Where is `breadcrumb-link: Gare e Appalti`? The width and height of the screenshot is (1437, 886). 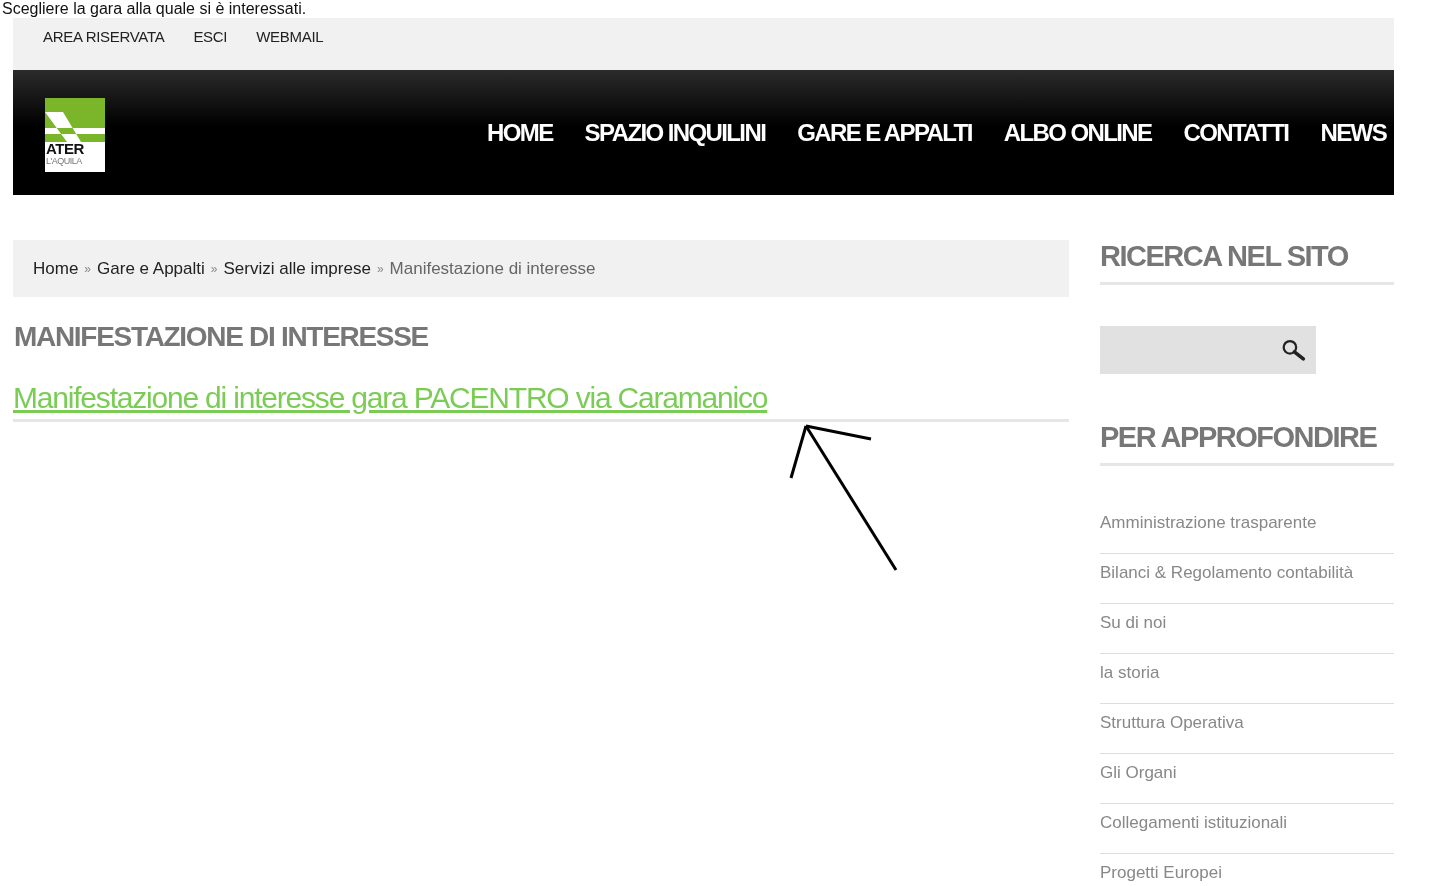 breadcrumb-link: Gare e Appalti is located at coordinates (151, 268).